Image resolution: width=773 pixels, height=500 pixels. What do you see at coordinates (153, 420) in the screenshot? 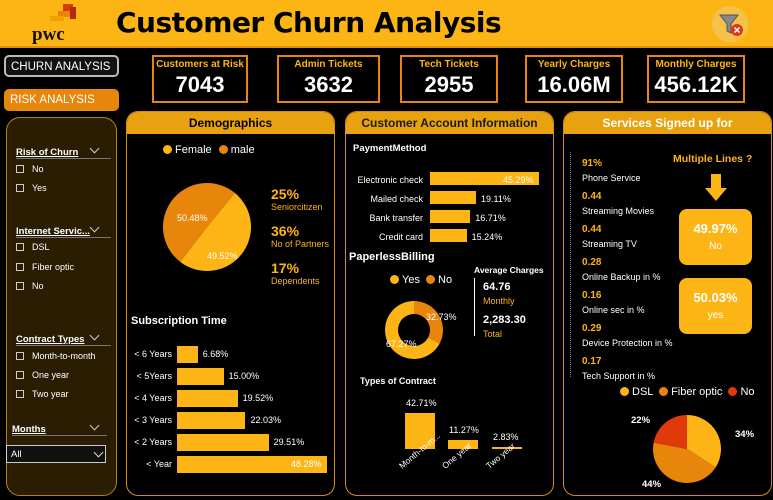
I see `bar-category-label: < 3 Years` at bounding box center [153, 420].